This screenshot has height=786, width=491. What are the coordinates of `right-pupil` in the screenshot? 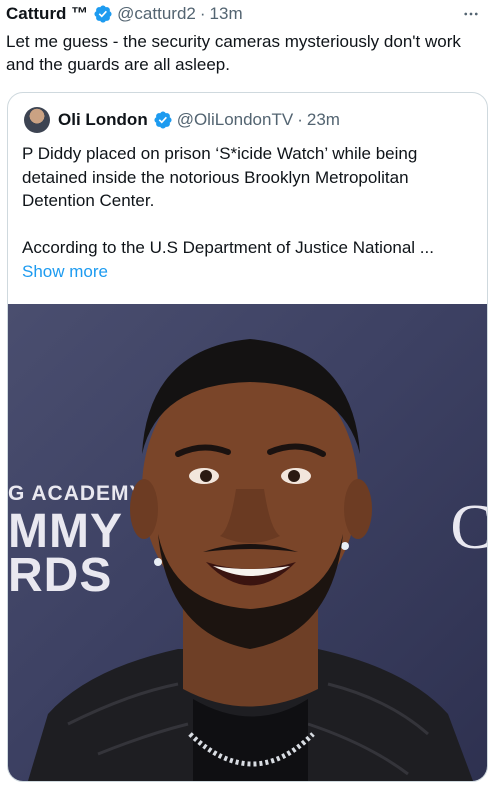 It's located at (294, 476).